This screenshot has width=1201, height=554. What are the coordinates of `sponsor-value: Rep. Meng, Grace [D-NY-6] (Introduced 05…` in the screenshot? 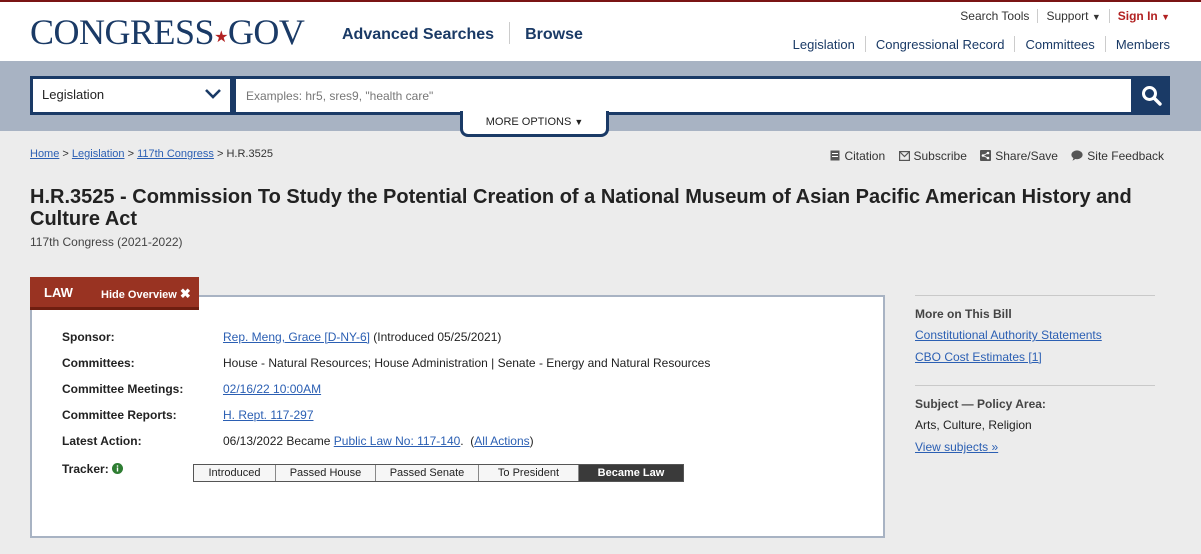 It's located at (362, 337).